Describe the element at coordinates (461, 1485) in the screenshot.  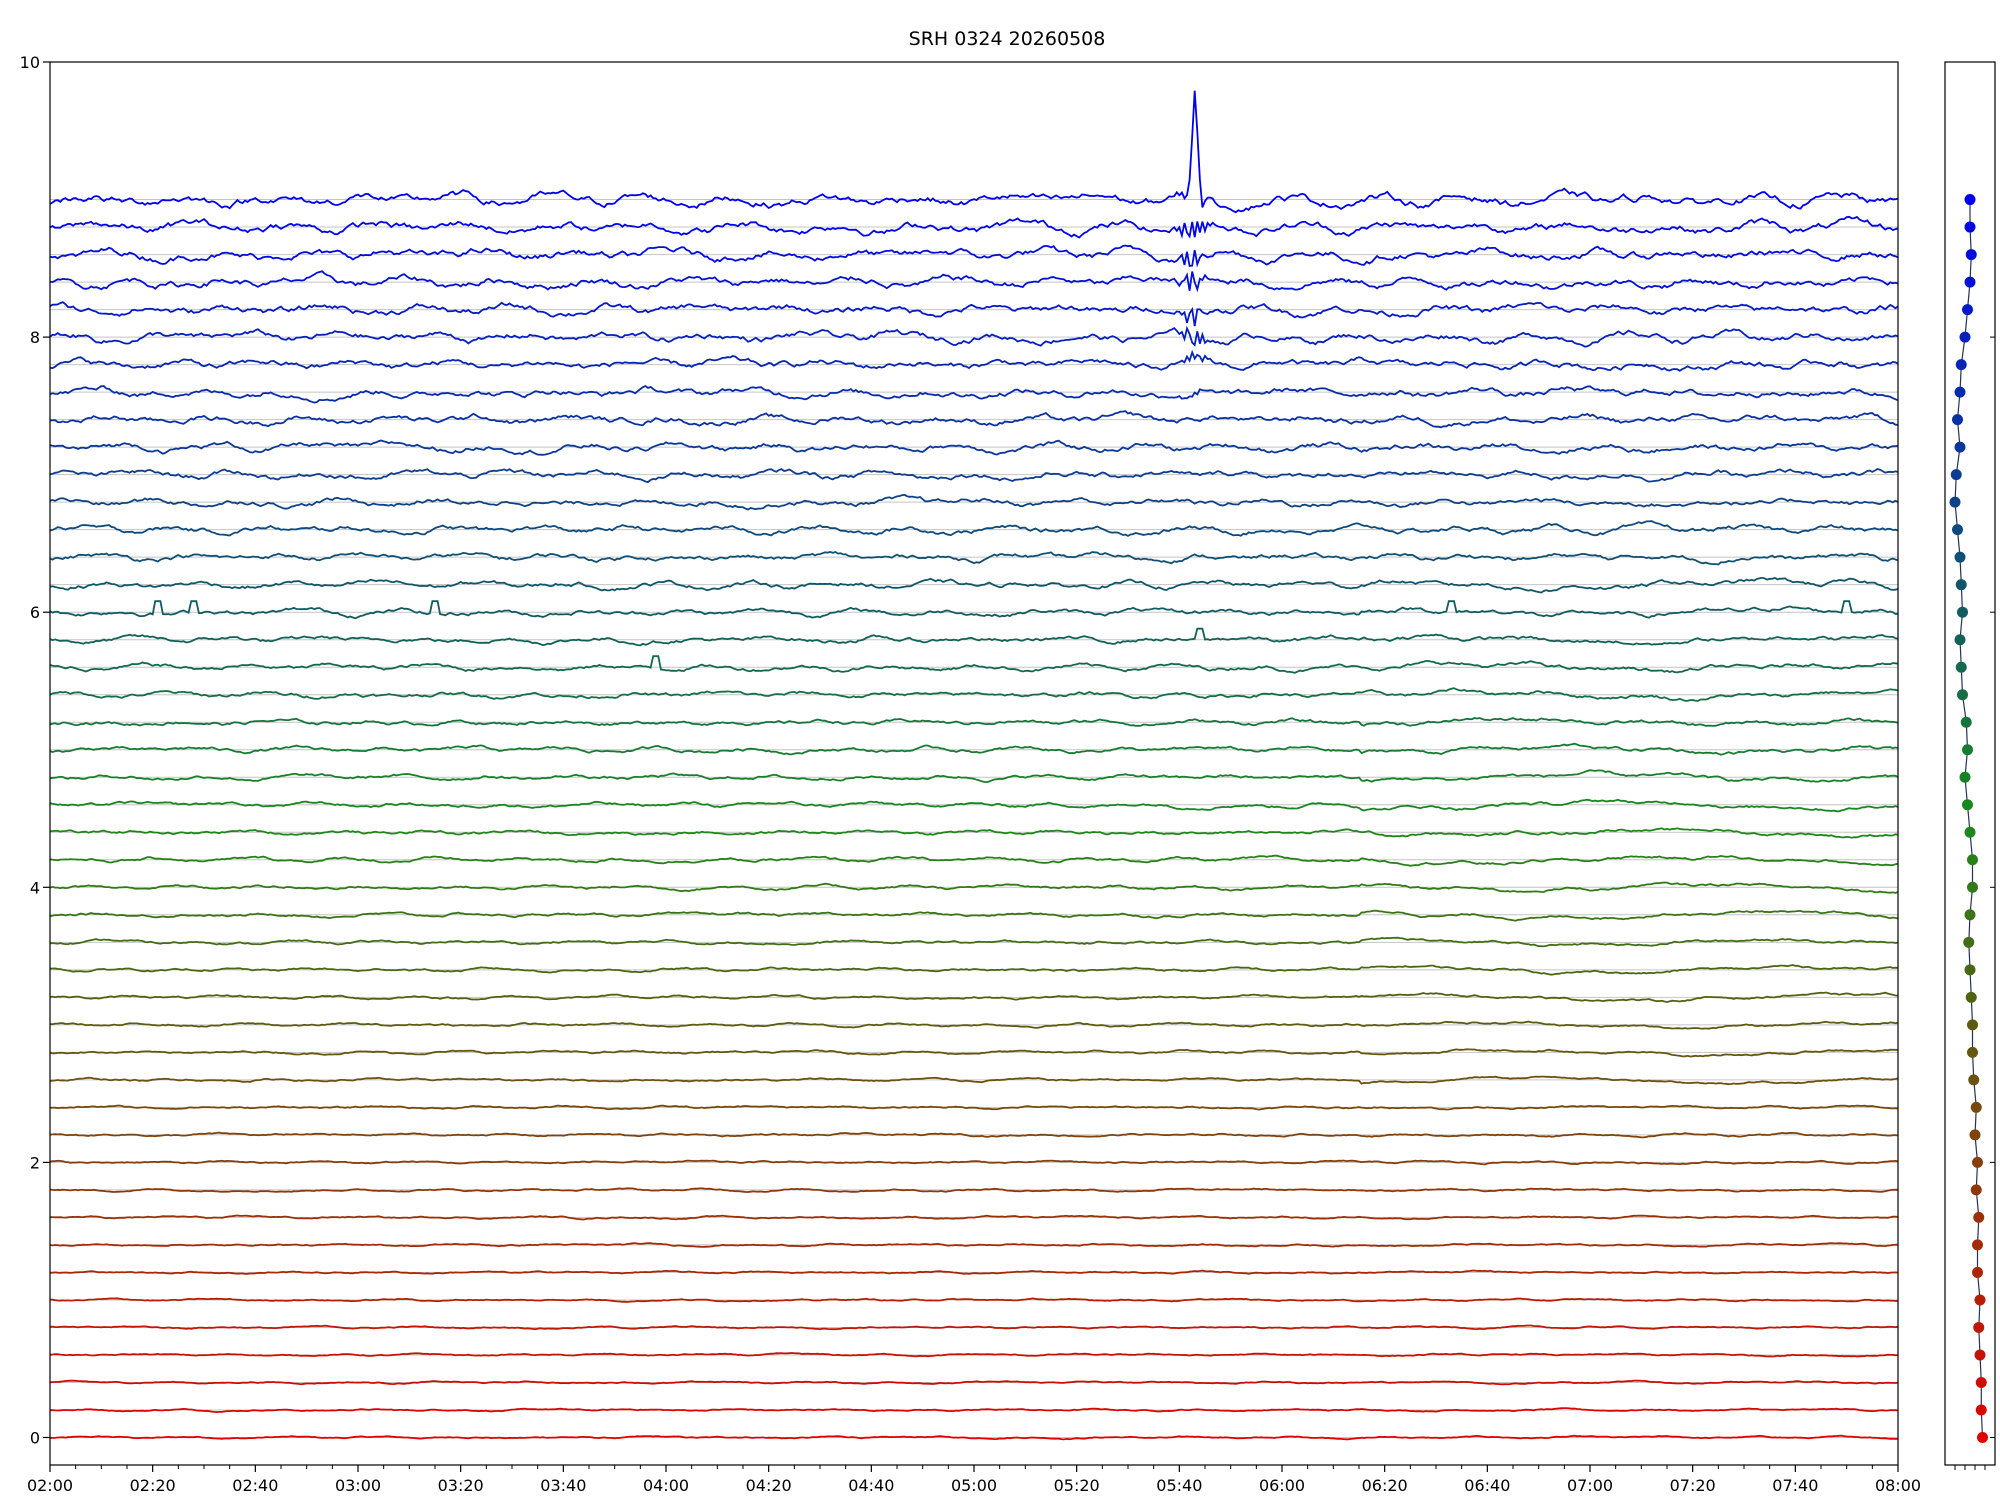
I see `x-tick-label: 03:20` at that location.